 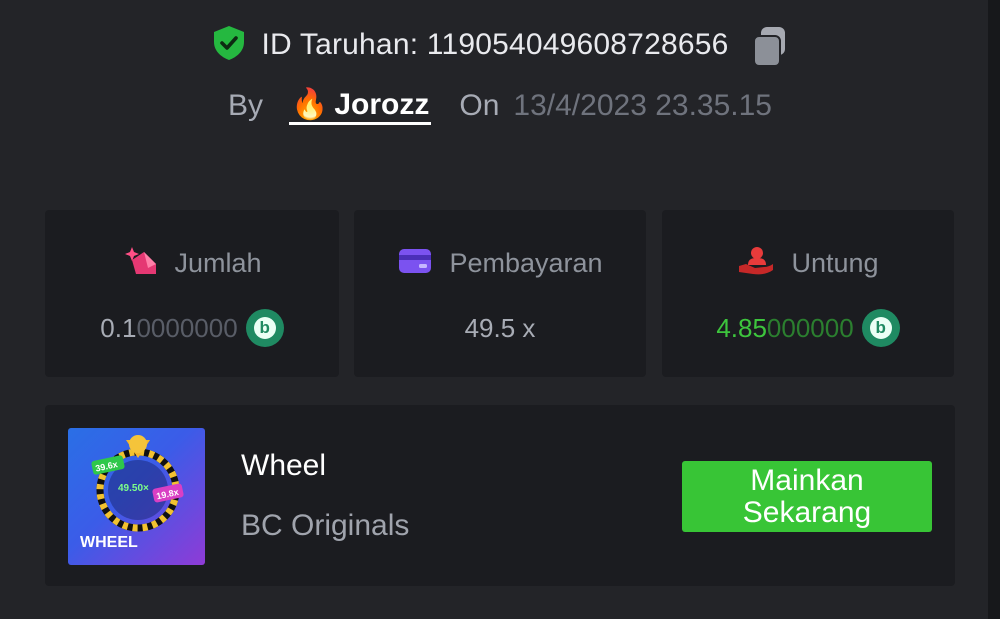 What do you see at coordinates (741, 327) in the screenshot?
I see `profit-value-main: 4.85` at bounding box center [741, 327].